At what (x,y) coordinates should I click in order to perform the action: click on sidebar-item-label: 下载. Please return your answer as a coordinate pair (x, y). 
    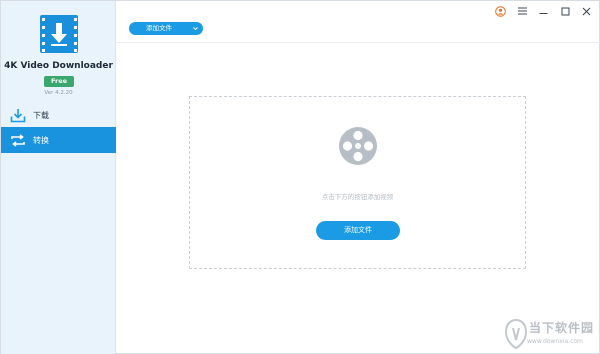
    Looking at the image, I should click on (41, 115).